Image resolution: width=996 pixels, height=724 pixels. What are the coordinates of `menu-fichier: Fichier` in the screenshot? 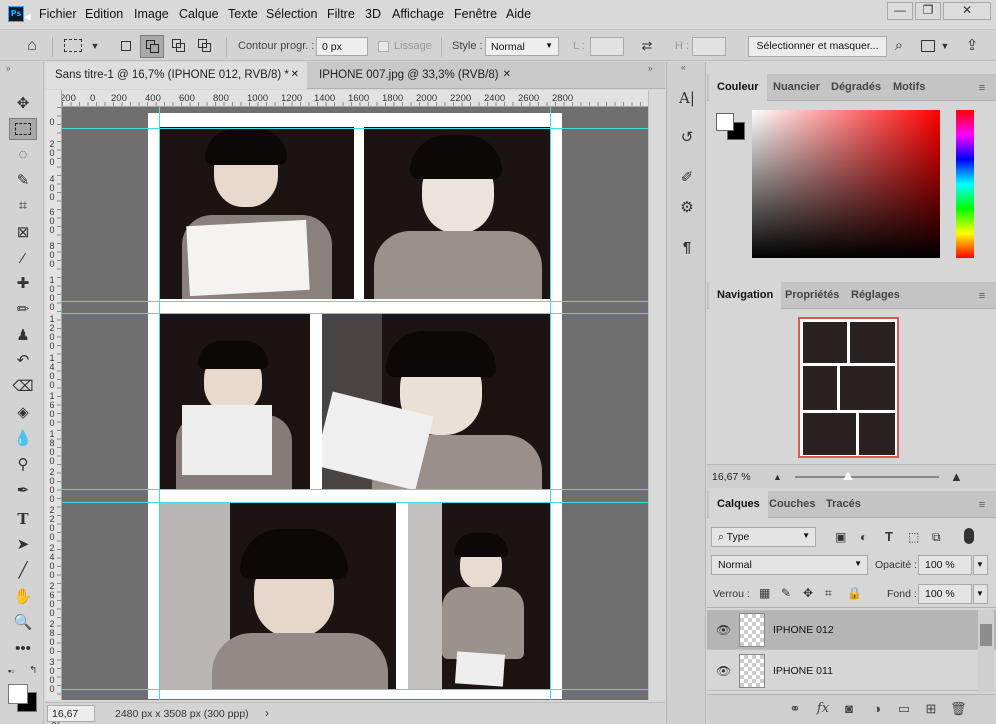 It's located at (58, 14).